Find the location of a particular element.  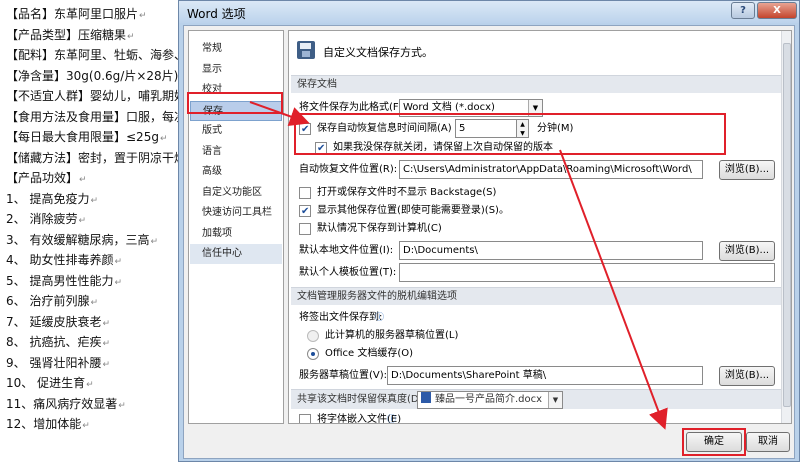

embed-fonts-row: 将字体嵌入文件(E) ⓘ is located at coordinates (449, 417).